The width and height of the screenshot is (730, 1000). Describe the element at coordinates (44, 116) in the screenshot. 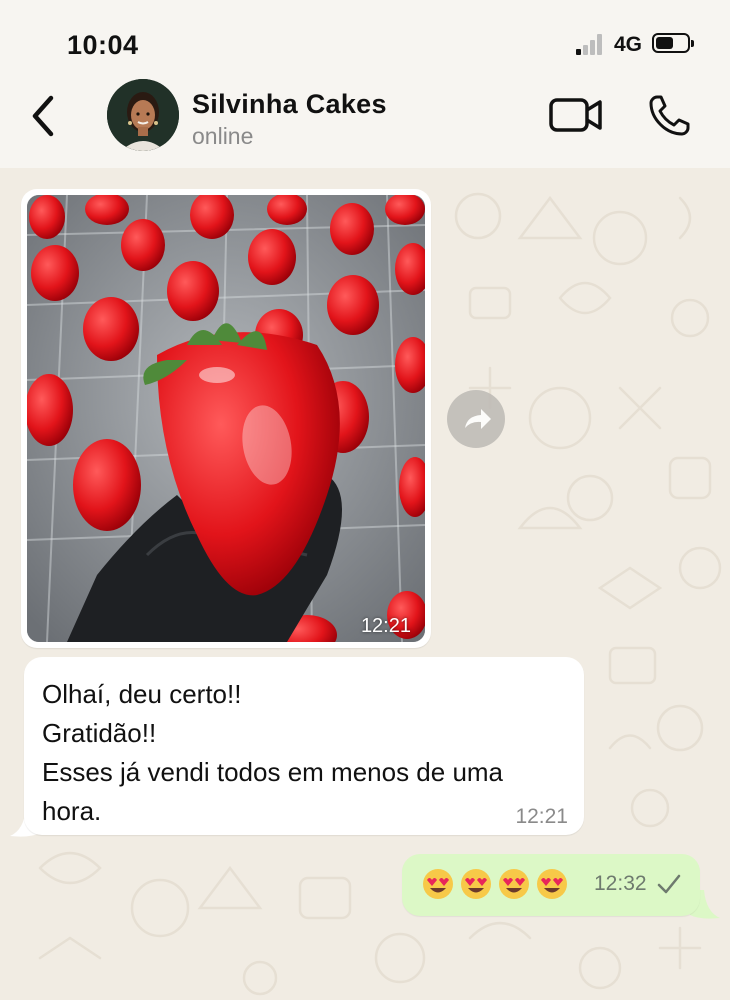

I see `back-chevron-icon` at that location.